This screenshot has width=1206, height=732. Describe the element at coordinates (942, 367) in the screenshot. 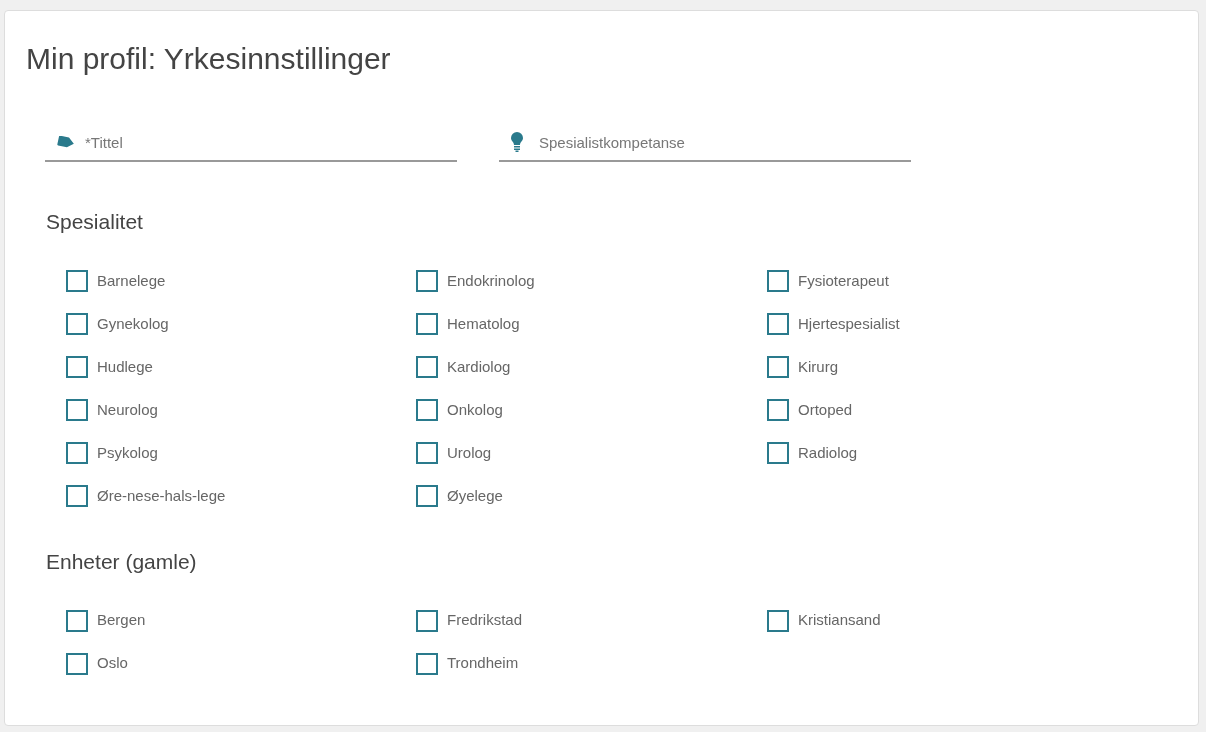

I see `checkbox-option: Kirurg` at that location.